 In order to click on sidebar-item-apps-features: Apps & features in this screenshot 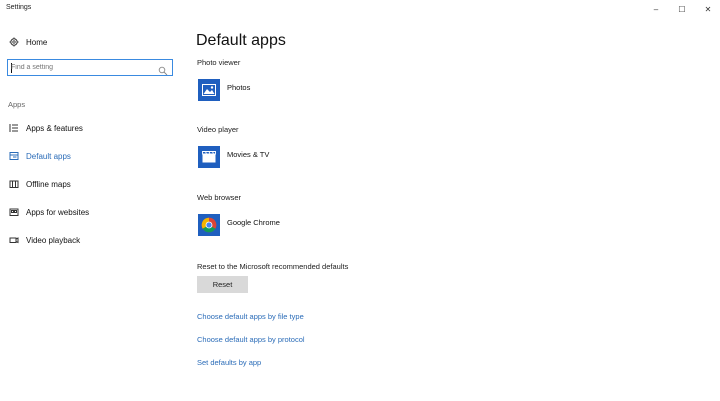, I will do `click(45, 128)`.